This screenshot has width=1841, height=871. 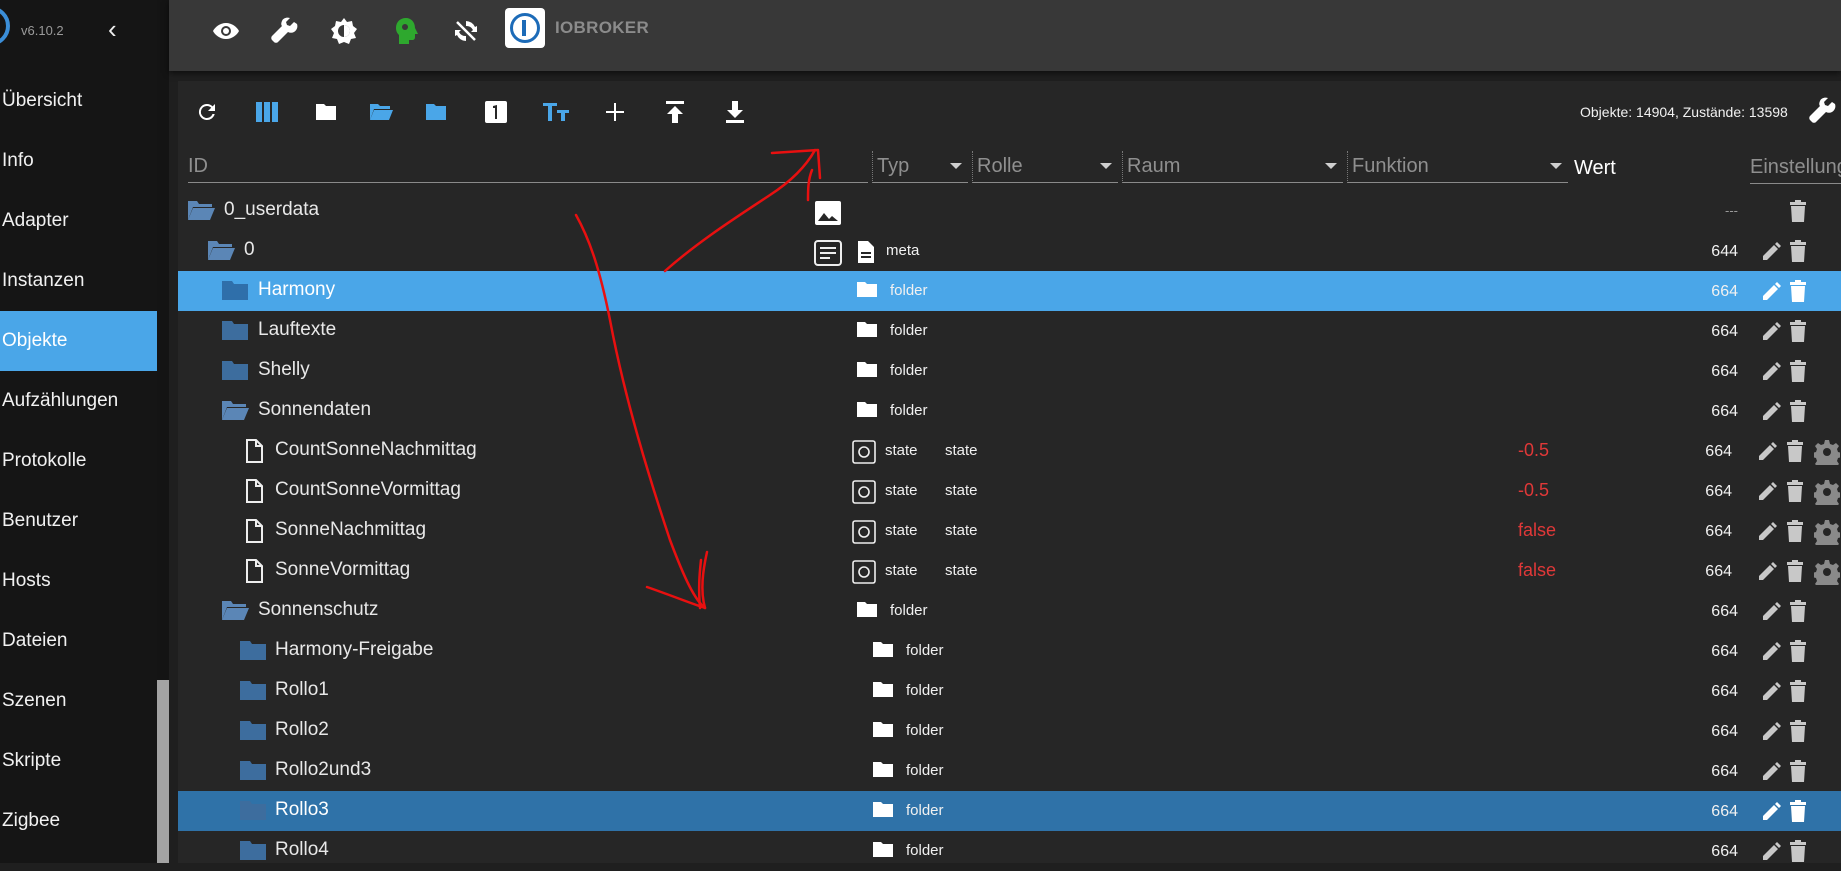 I want to click on table-row: Rollo2 folder 664, so click(x=1009, y=731).